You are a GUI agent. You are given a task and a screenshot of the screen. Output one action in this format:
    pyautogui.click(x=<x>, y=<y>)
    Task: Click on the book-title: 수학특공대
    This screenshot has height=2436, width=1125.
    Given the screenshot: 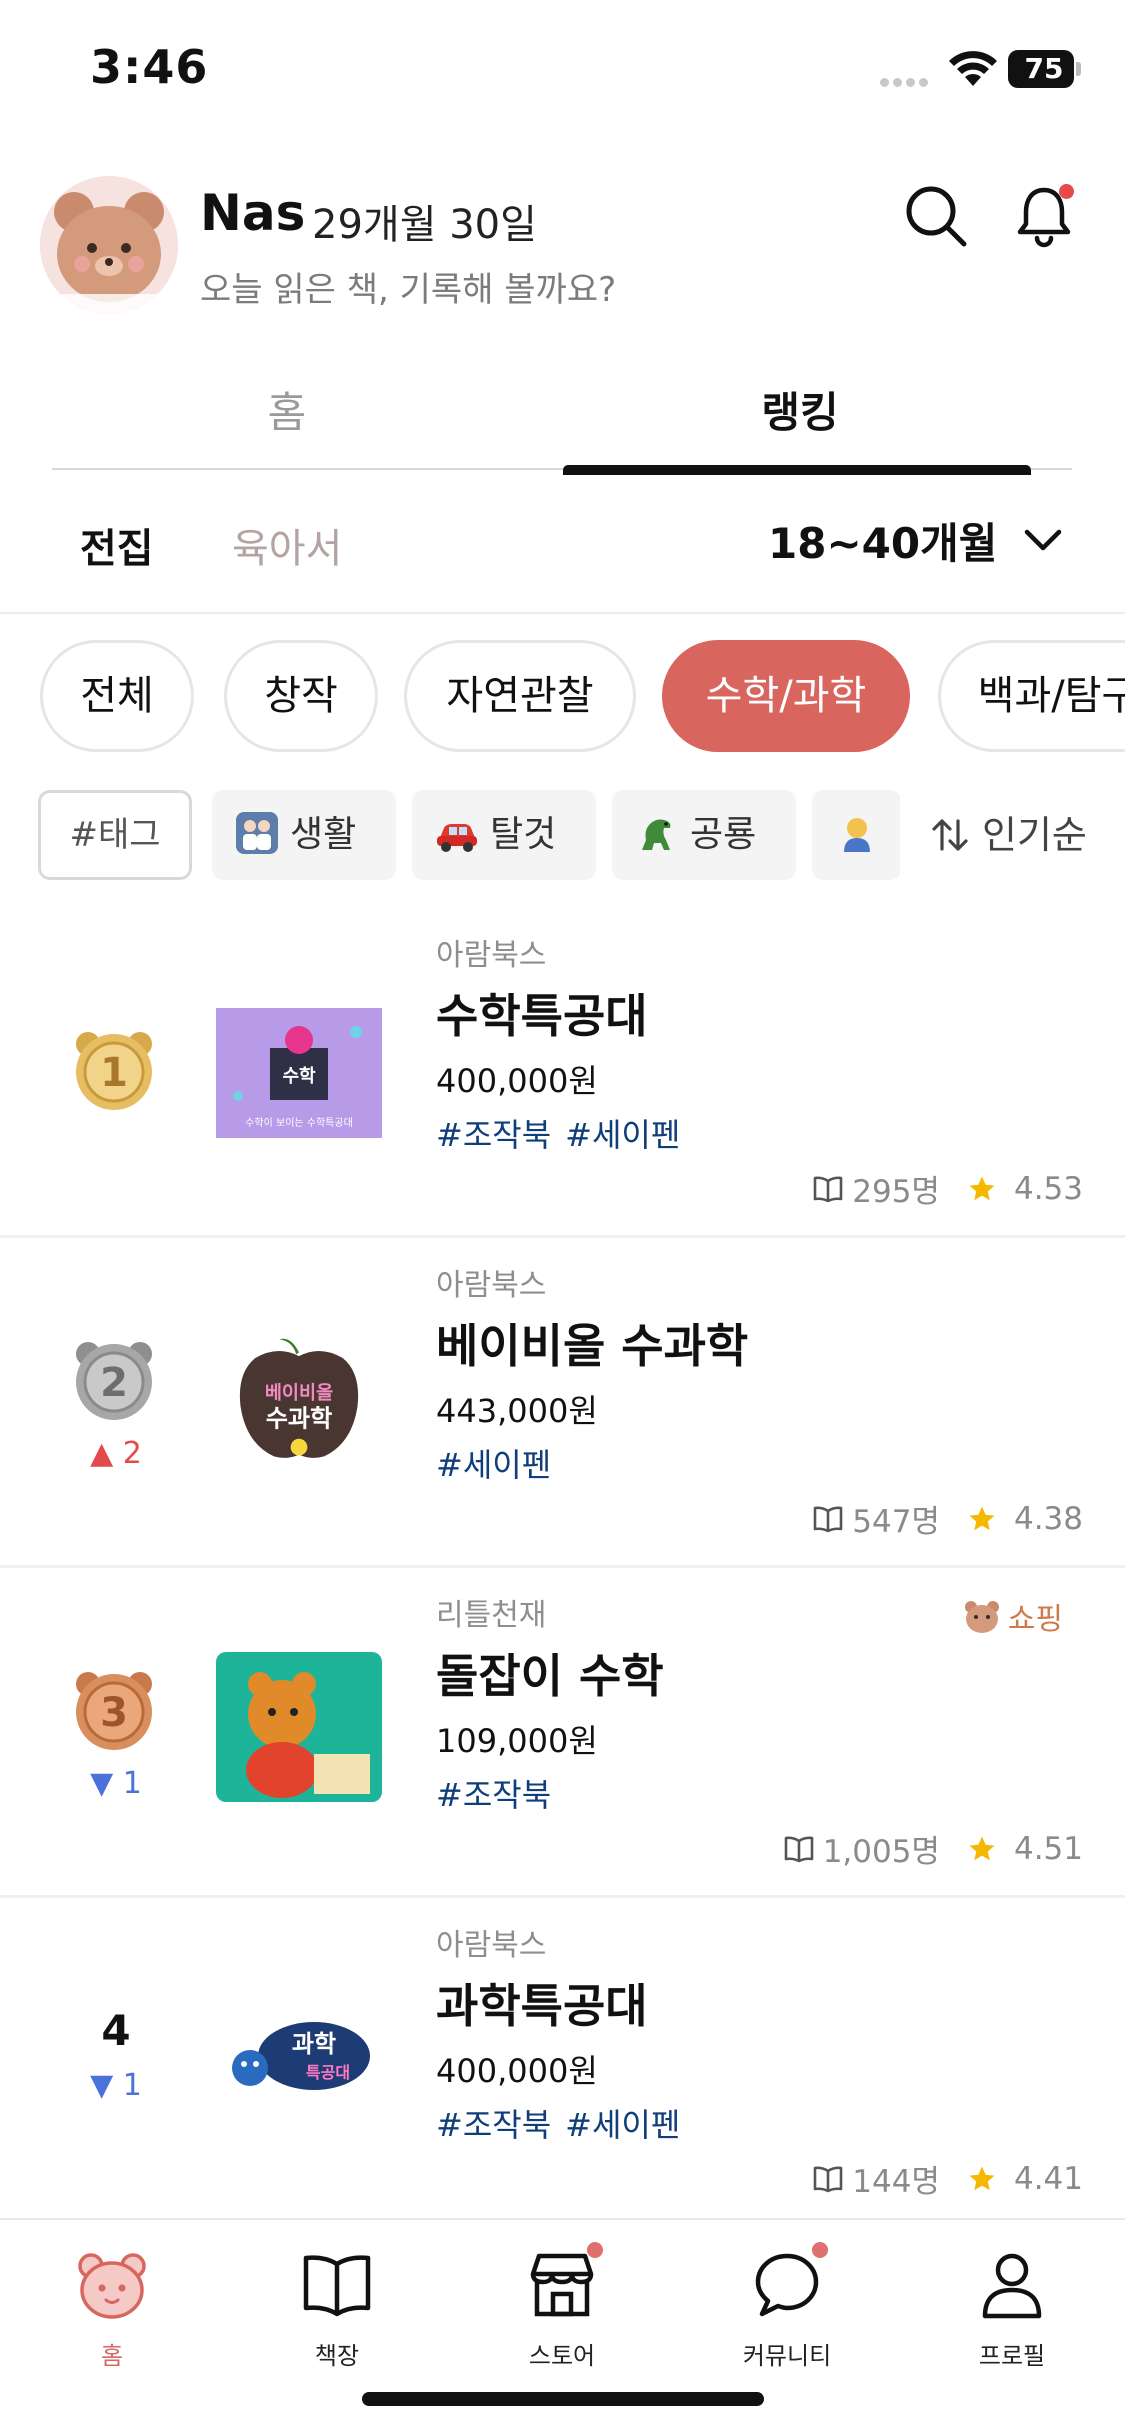 What is the action you would take?
    pyautogui.click(x=542, y=1016)
    